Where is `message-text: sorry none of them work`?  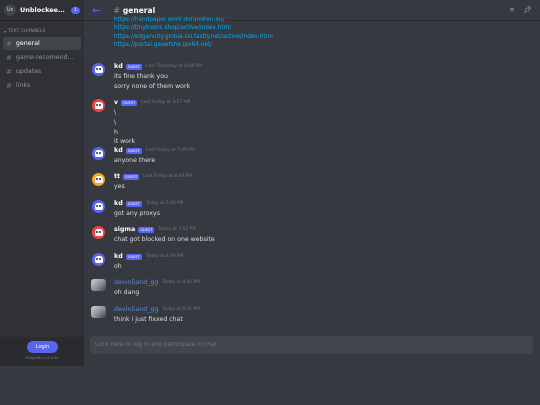
message-text: sorry none of them work is located at coordinates (152, 86).